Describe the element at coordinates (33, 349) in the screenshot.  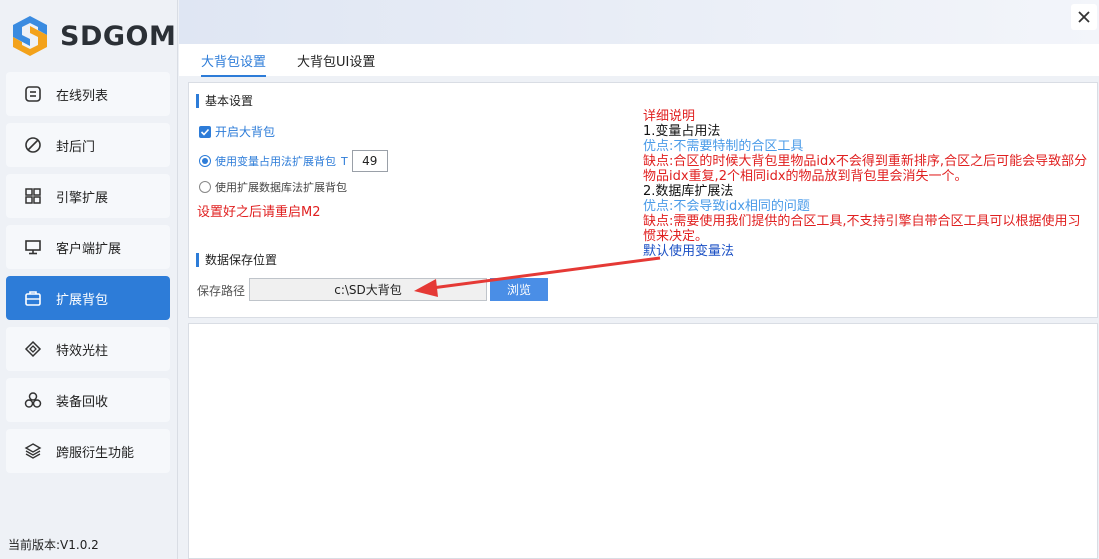
I see `diamond-icon` at that location.